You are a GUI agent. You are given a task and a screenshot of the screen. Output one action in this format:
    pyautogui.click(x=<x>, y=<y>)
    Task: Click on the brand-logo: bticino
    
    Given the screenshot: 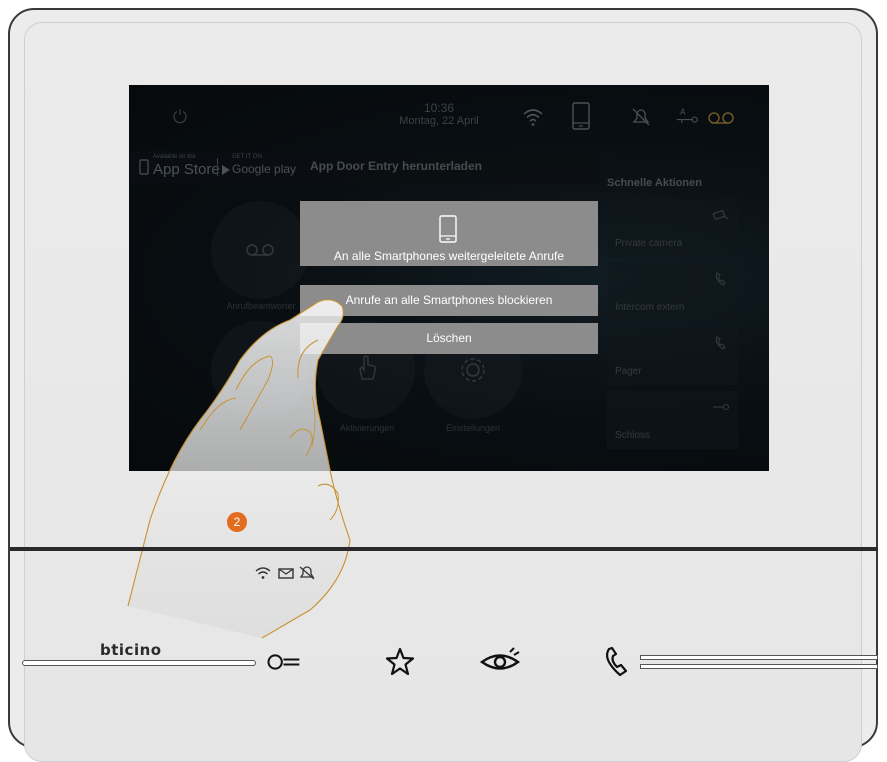 What is the action you would take?
    pyautogui.click(x=131, y=650)
    